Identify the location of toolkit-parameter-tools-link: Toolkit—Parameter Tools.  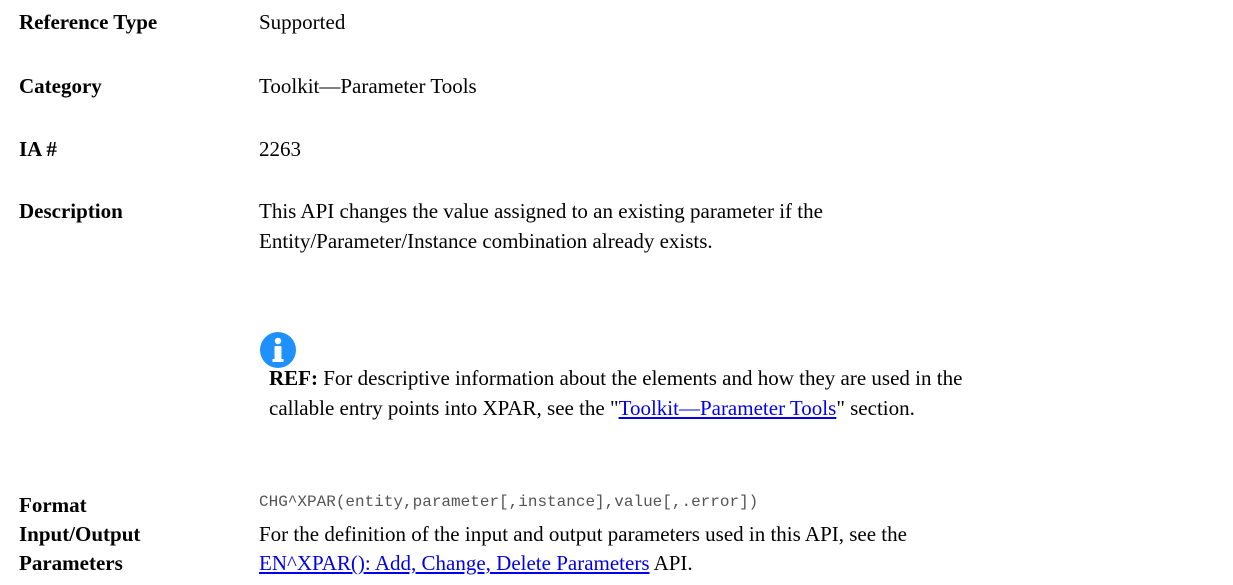
(728, 408).